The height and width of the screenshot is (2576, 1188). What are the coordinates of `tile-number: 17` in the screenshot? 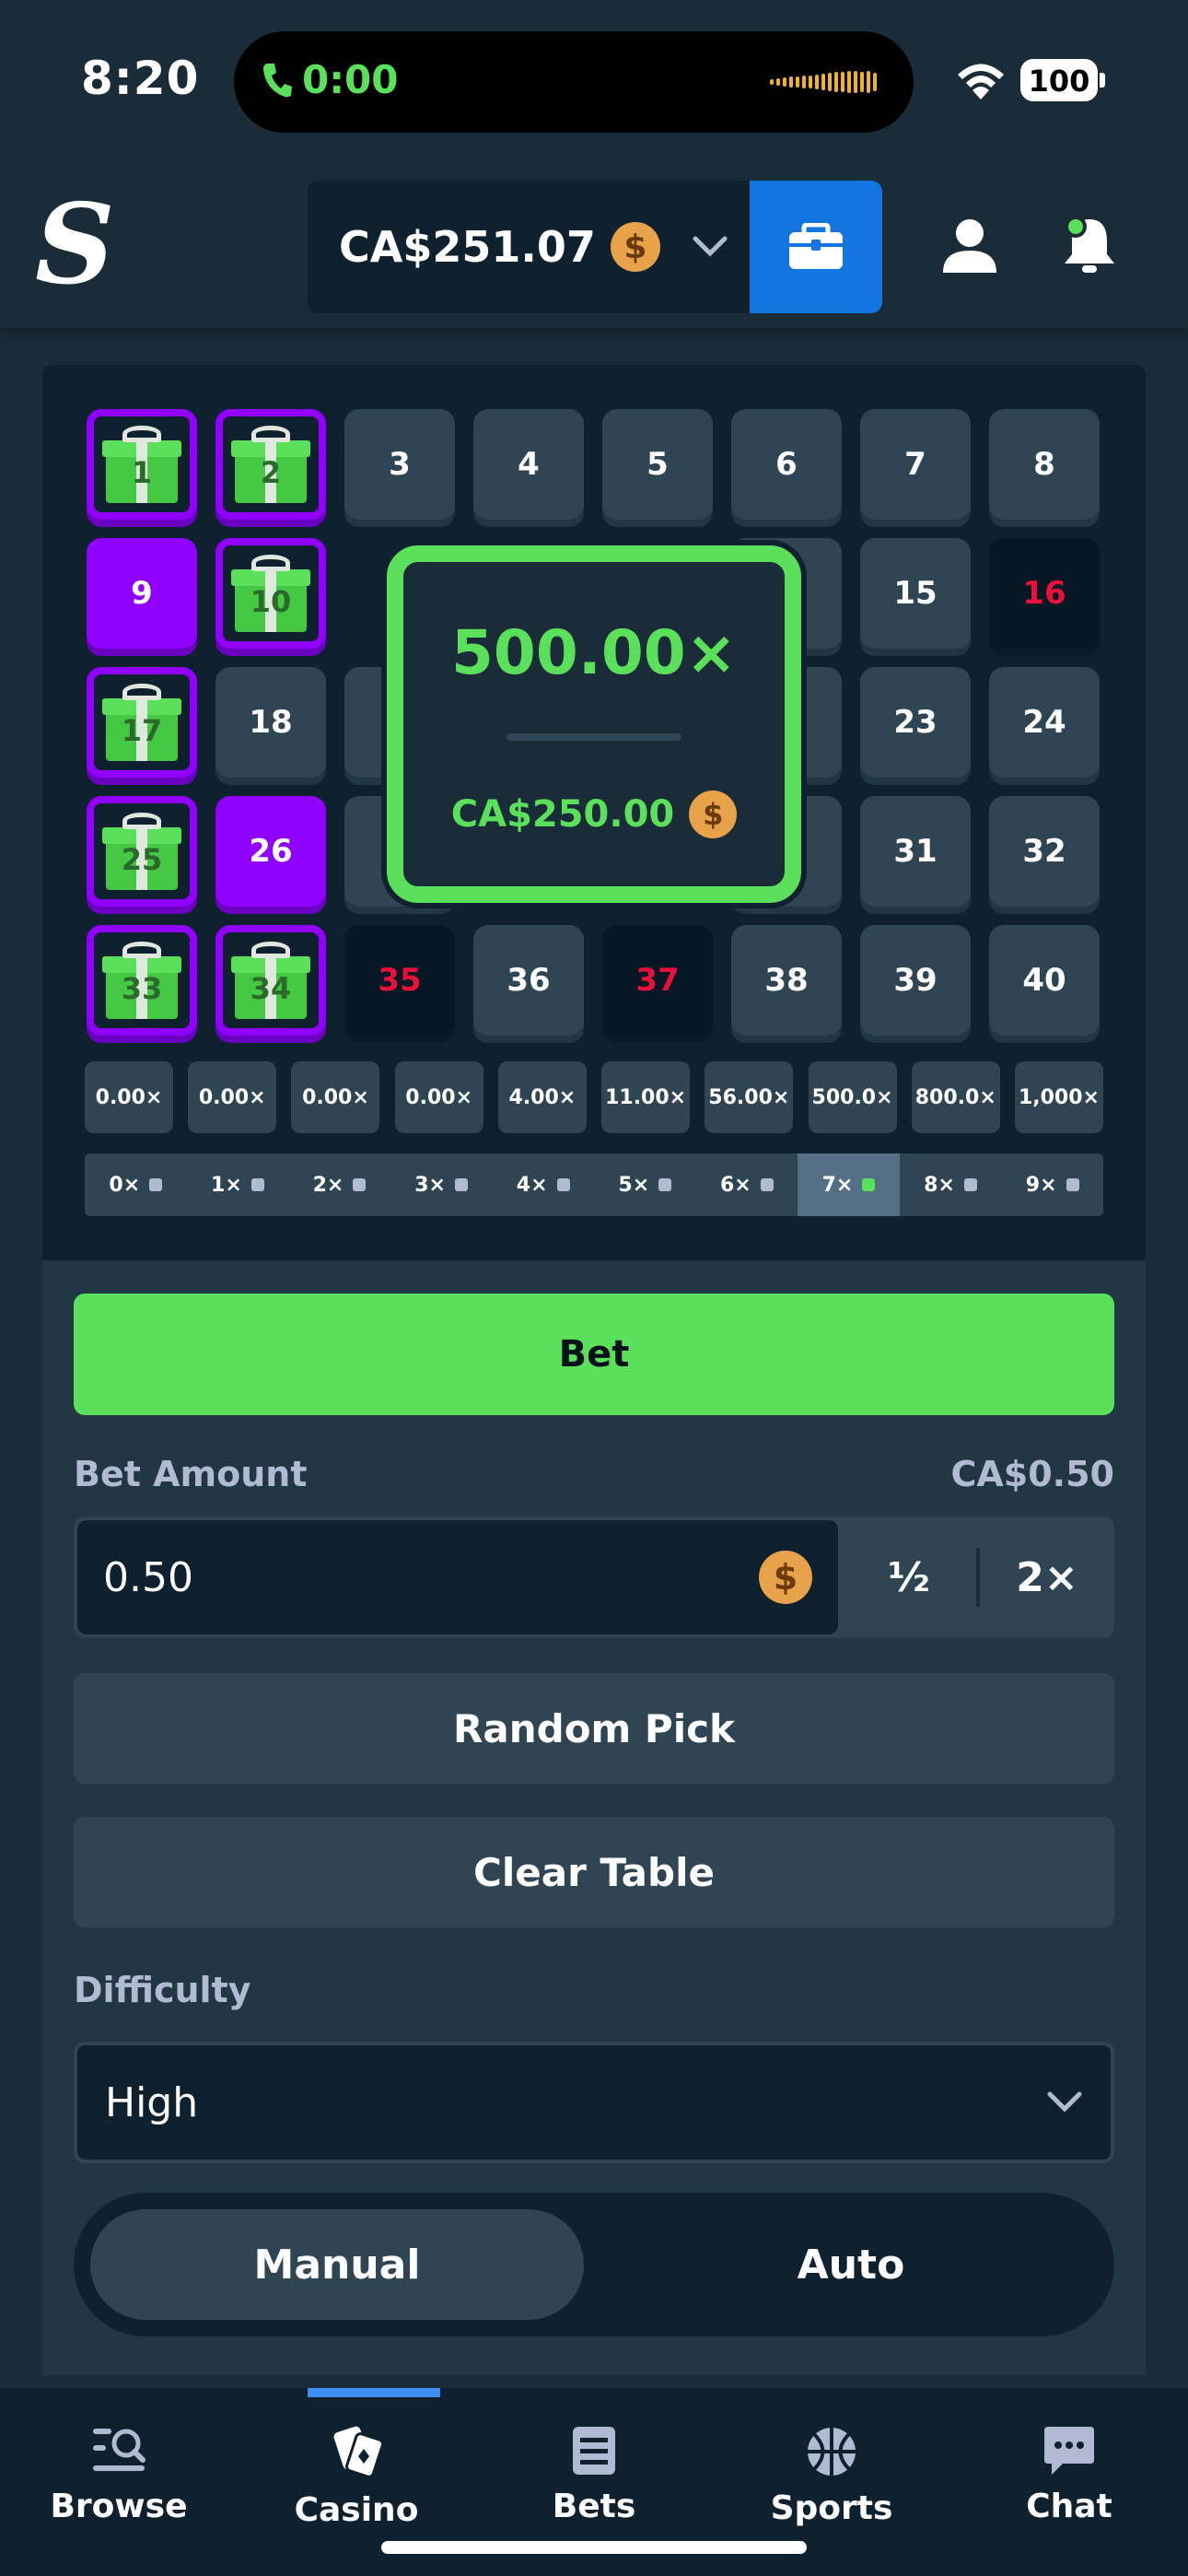 It's located at (142, 731).